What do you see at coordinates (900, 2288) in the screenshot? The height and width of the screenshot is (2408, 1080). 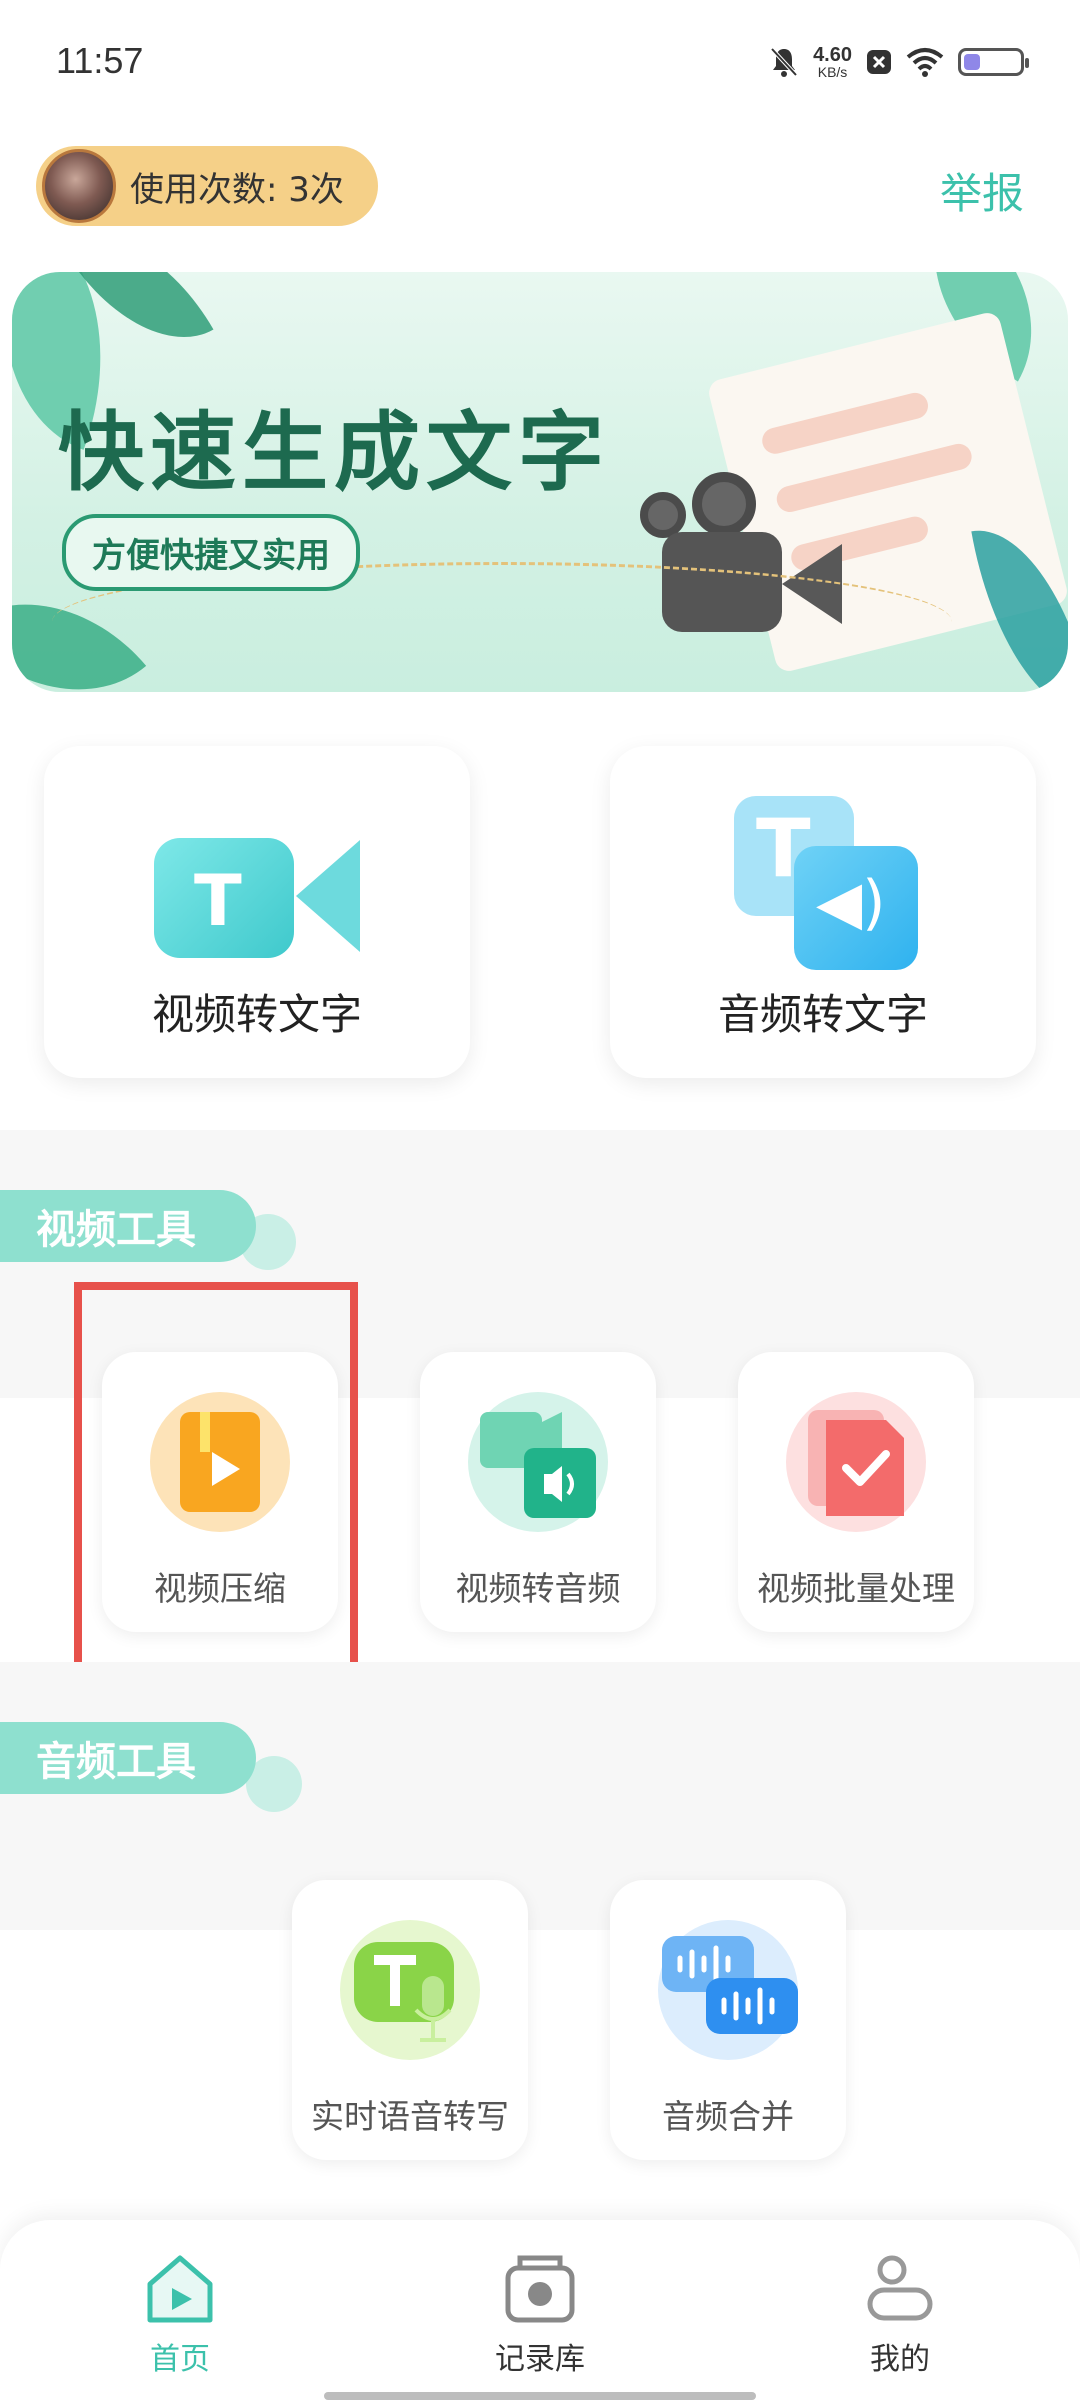 I see `user-icon` at bounding box center [900, 2288].